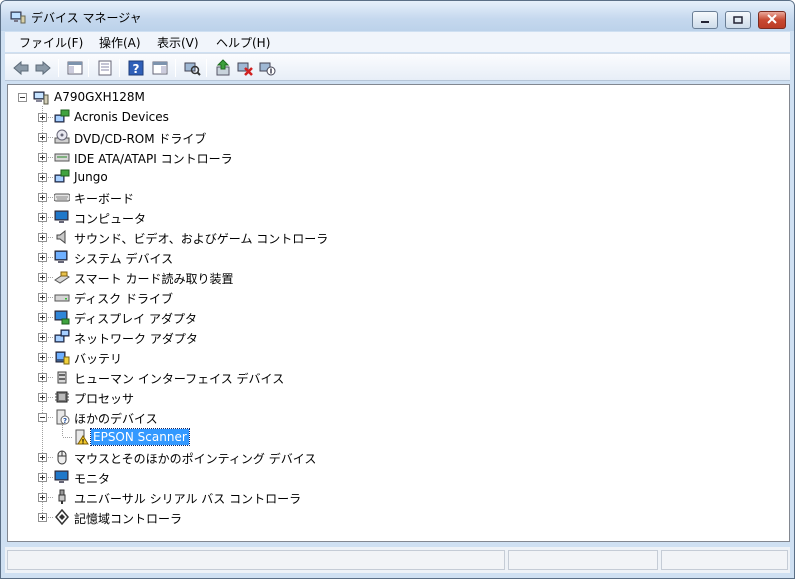 The width and height of the screenshot is (795, 579). I want to click on tree-category-label: バッテリ, so click(98, 359).